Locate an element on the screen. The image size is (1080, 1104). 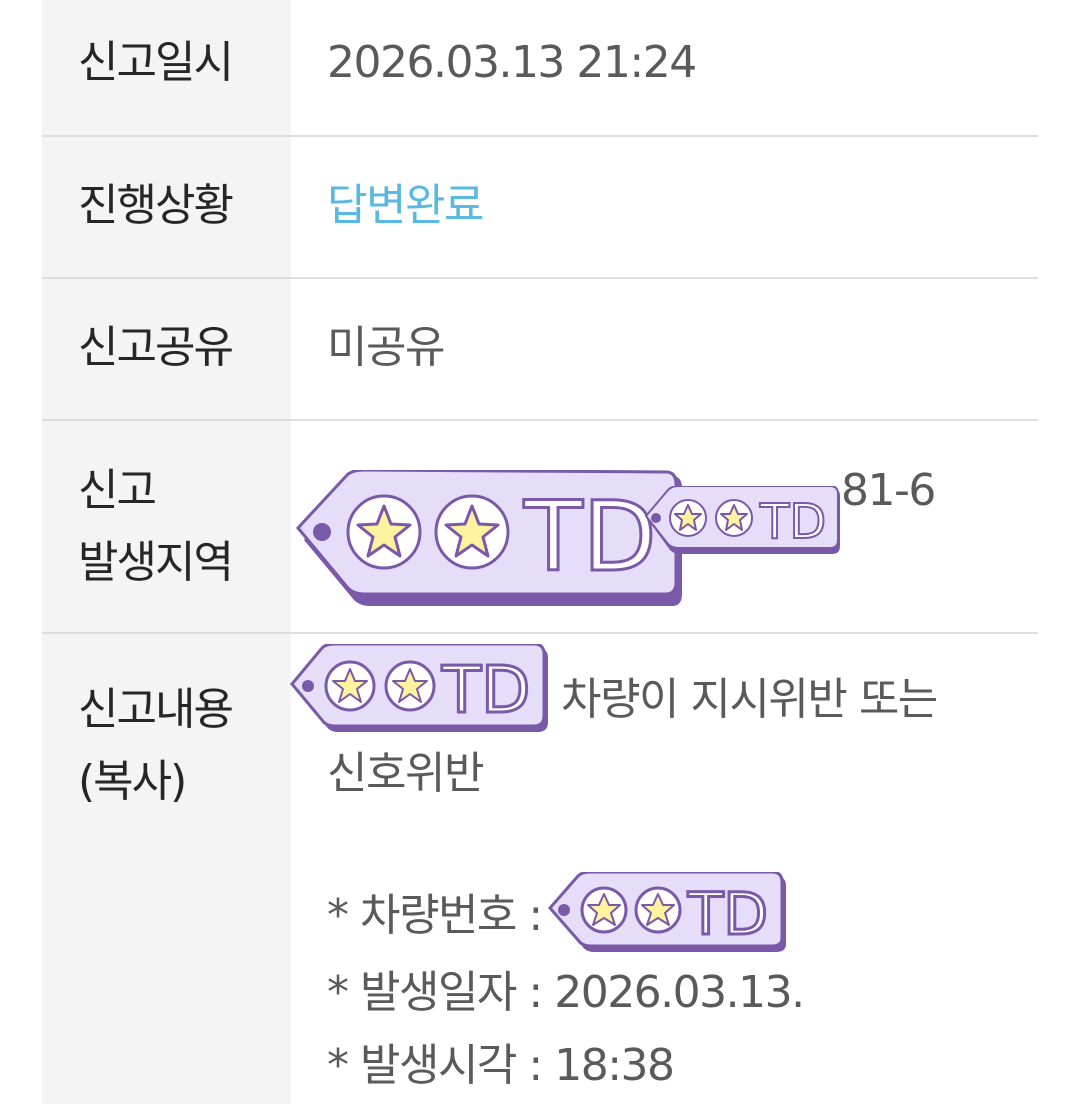
content-text-line2: 신호위반 is located at coordinates (405, 773).